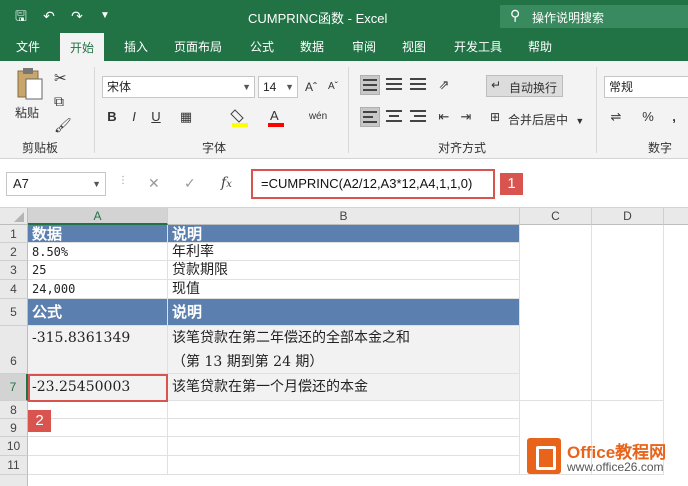 This screenshot has width=688, height=486. What do you see at coordinates (21, 183) in the screenshot?
I see `name-box-value: A7` at bounding box center [21, 183].